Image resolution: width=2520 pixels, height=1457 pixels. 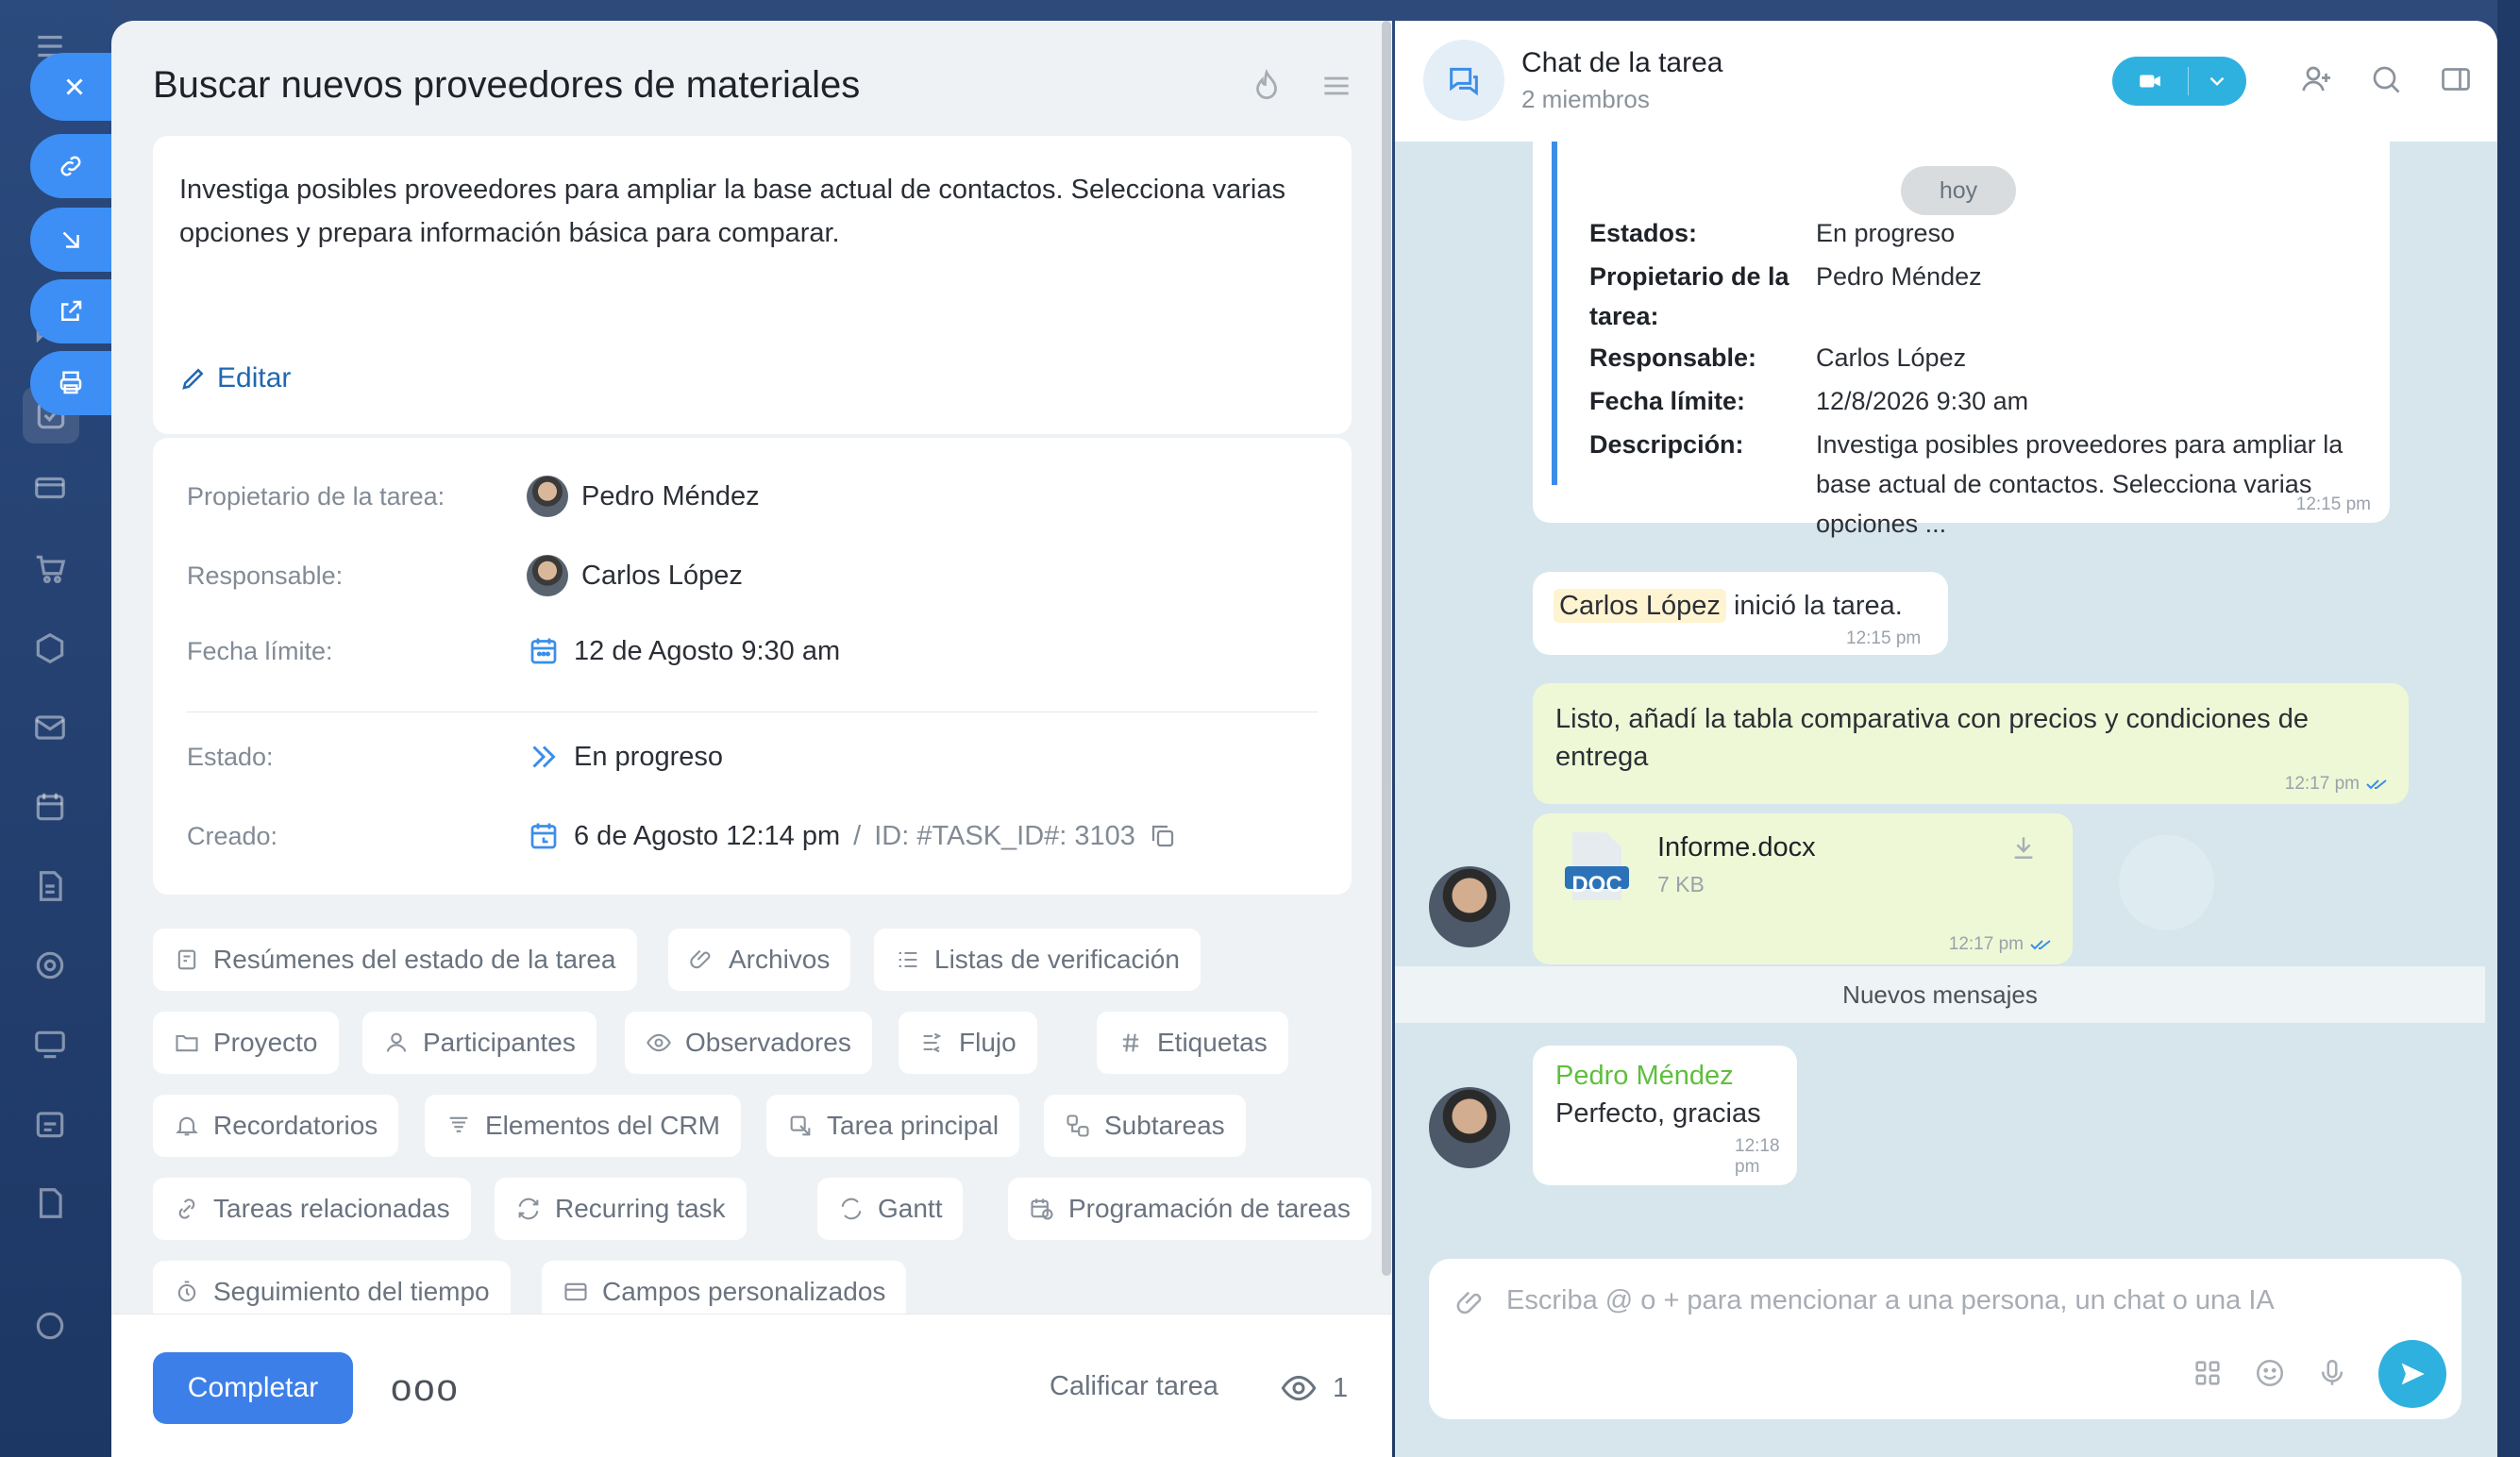 What do you see at coordinates (968, 1043) in the screenshot?
I see `chip-flow: Flujo` at bounding box center [968, 1043].